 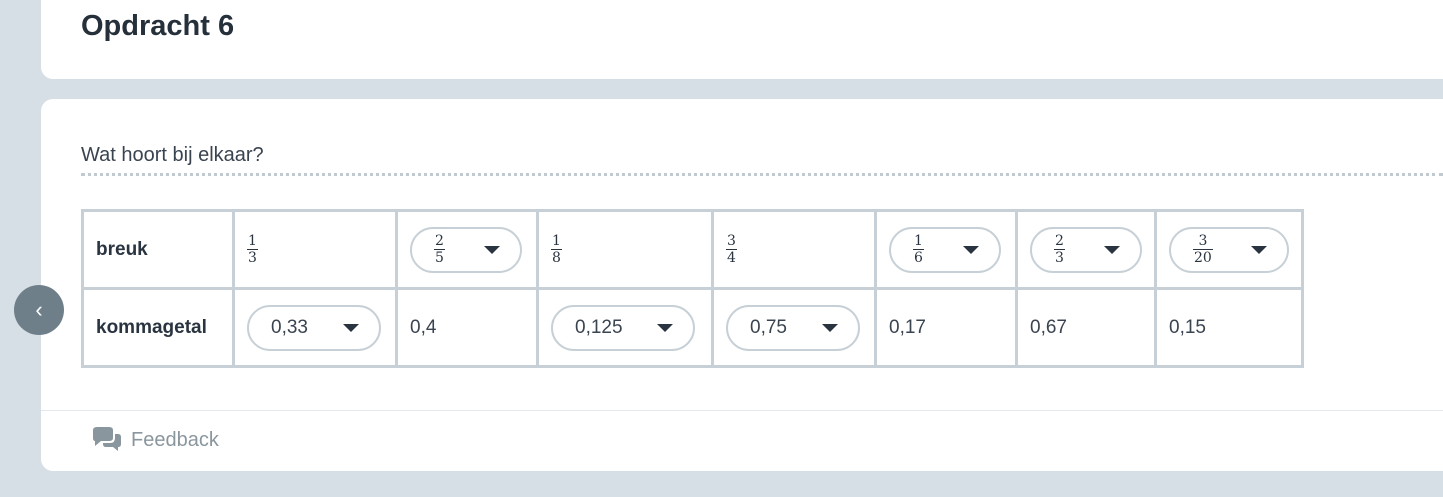 What do you see at coordinates (1203, 258) in the screenshot?
I see `fraction-denominator: 20` at bounding box center [1203, 258].